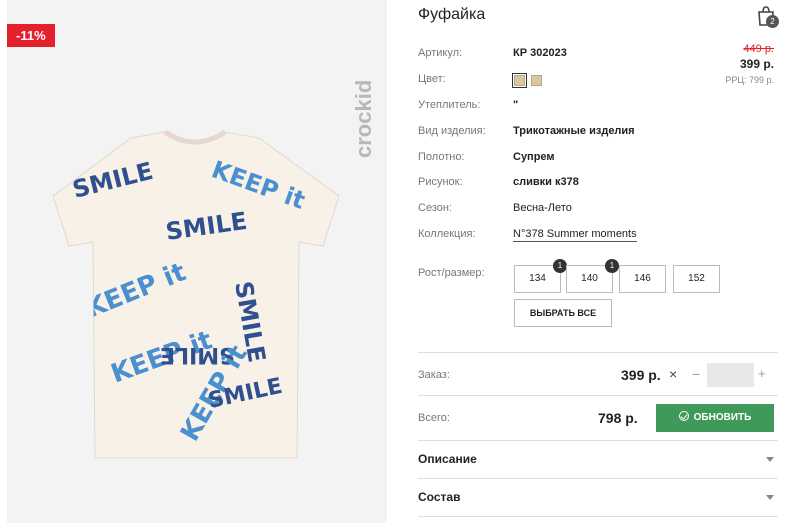 Image resolution: width=800 pixels, height=523 pixels. What do you see at coordinates (575, 235) in the screenshot?
I see `collection-link: N°378 Summer moments` at bounding box center [575, 235].